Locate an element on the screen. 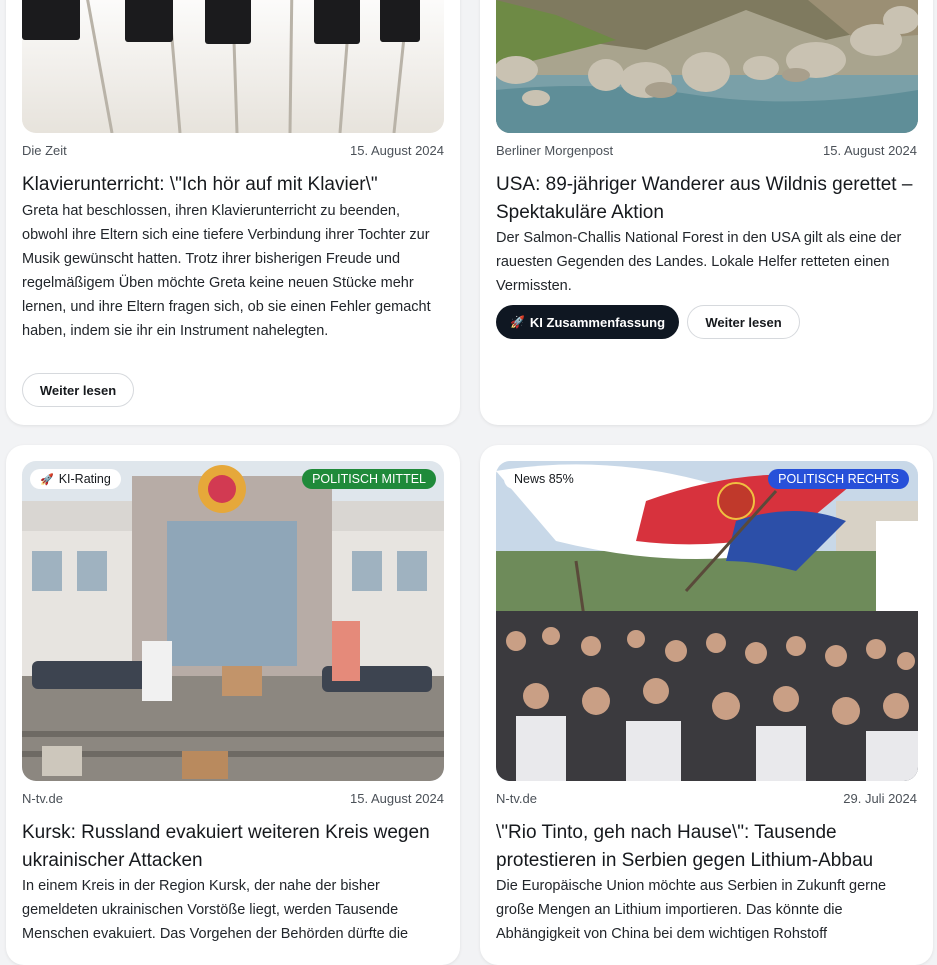  ai-rating-badge: 🚀 KI-Rating is located at coordinates (75, 479).